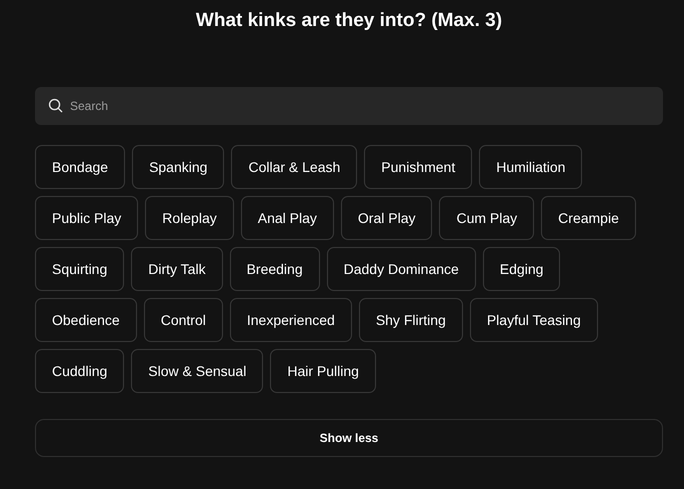  I want to click on tag-chip: Spanking, so click(178, 167).